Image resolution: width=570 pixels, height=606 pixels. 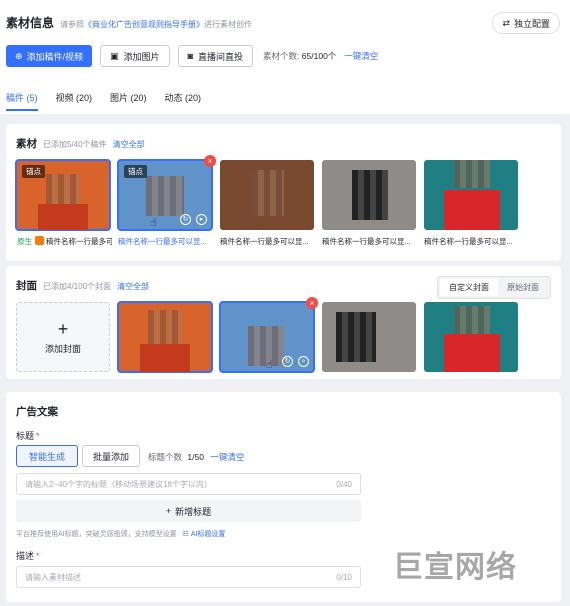 What do you see at coordinates (281, 56) in the screenshot?
I see `material-count-label: 素材个数:` at bounding box center [281, 56].